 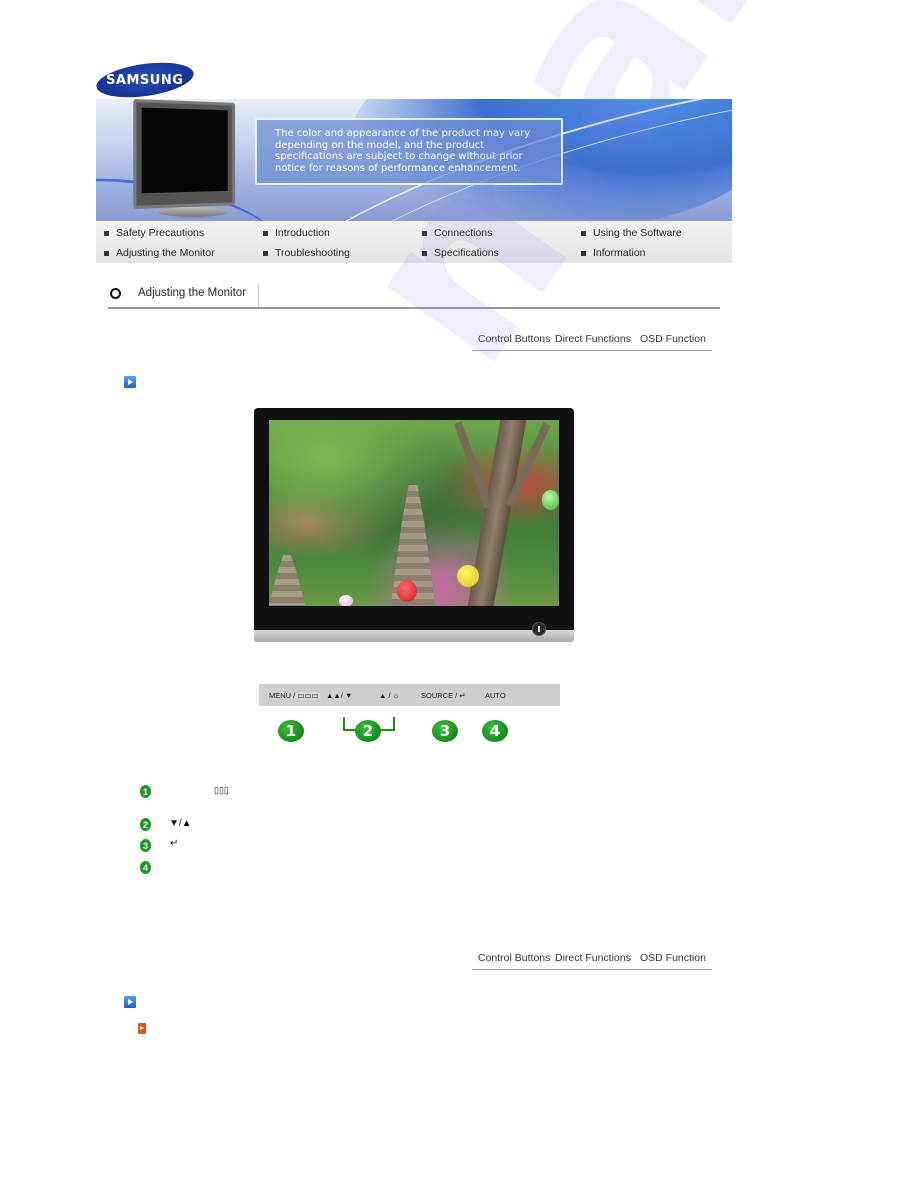 I want to click on legend-badge-4: 4, so click(x=145, y=867).